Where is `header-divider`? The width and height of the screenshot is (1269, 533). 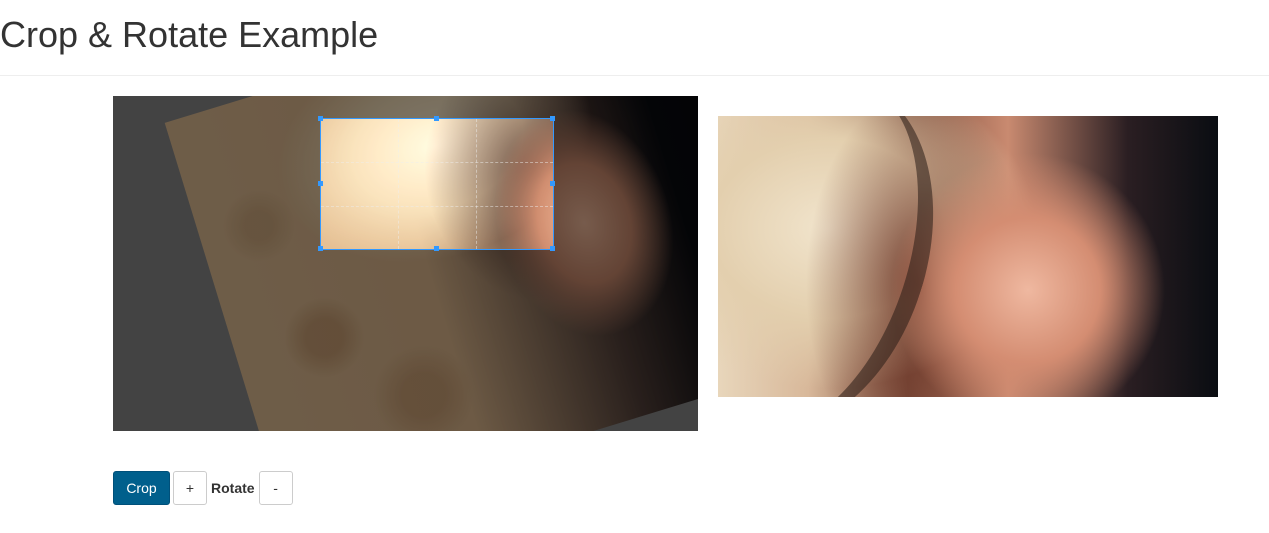 header-divider is located at coordinates (634, 75).